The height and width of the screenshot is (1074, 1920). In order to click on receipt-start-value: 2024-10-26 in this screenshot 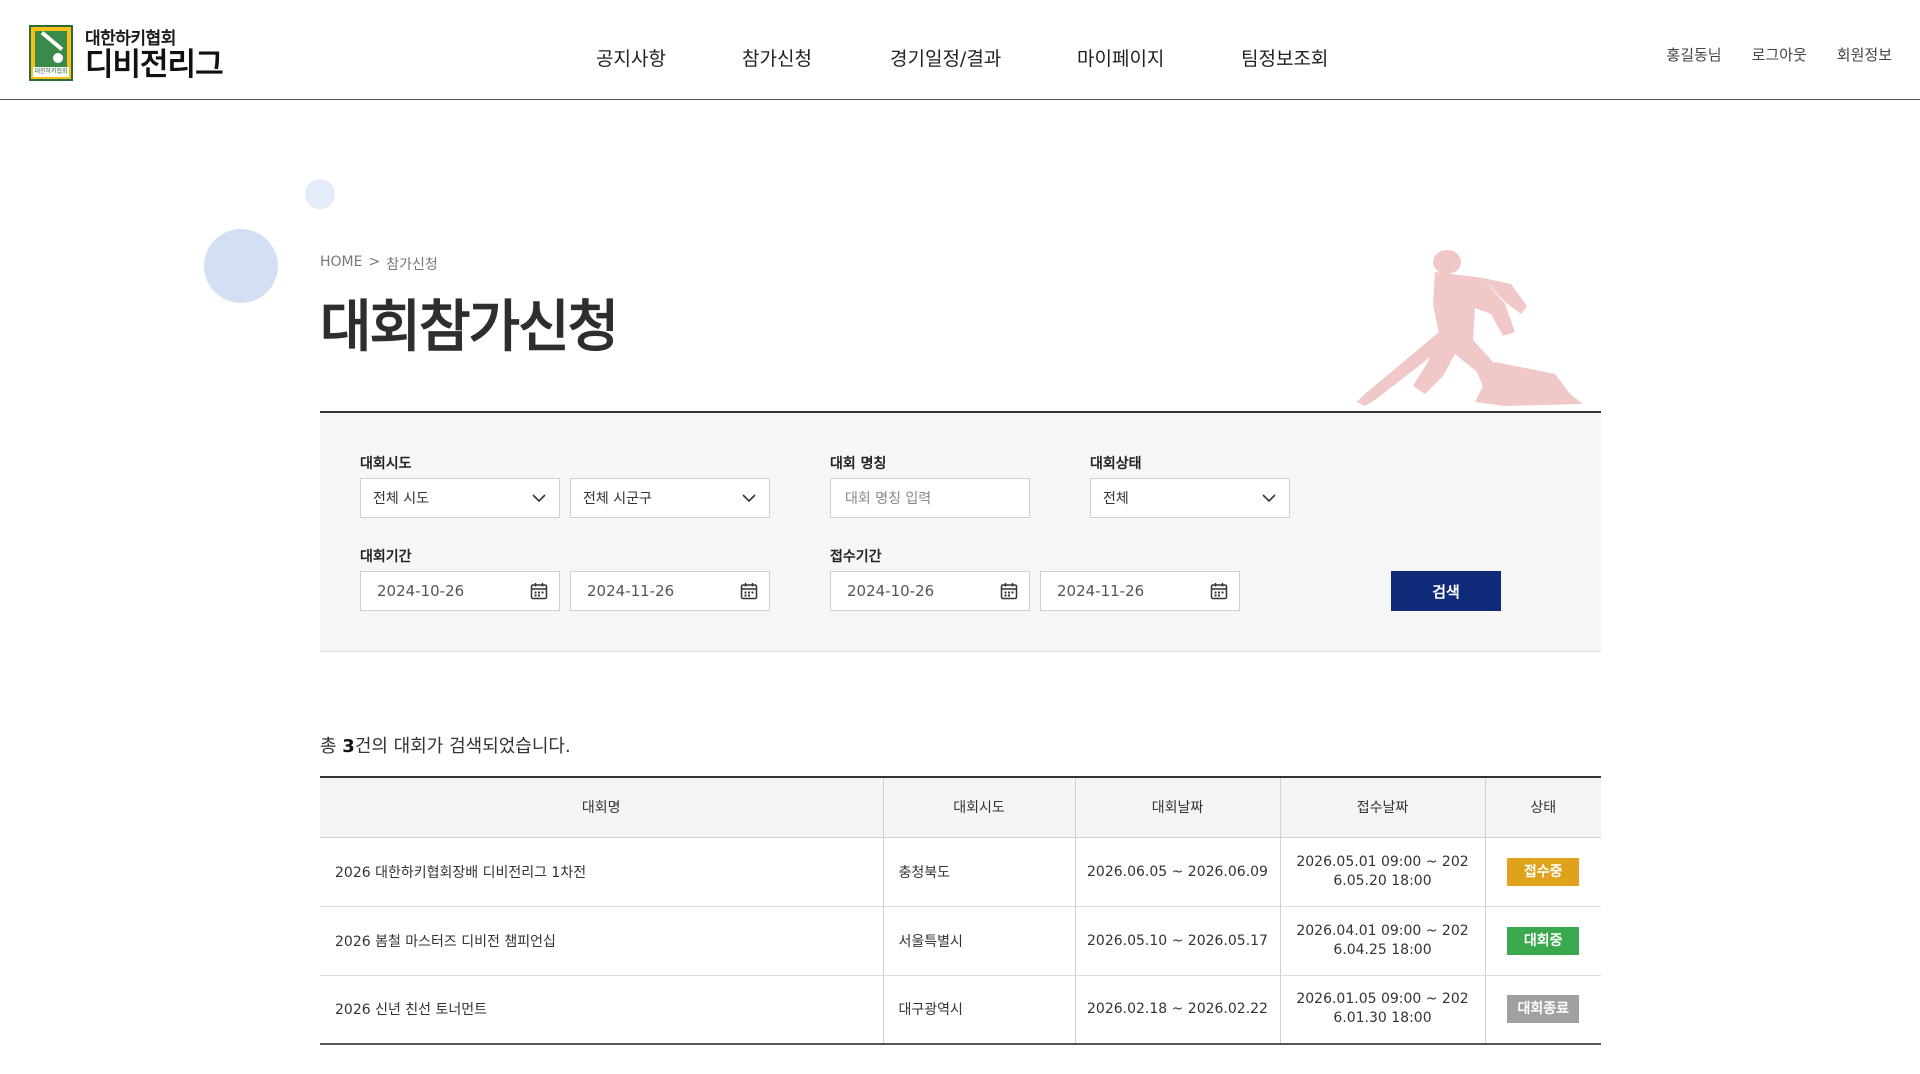, I will do `click(891, 591)`.